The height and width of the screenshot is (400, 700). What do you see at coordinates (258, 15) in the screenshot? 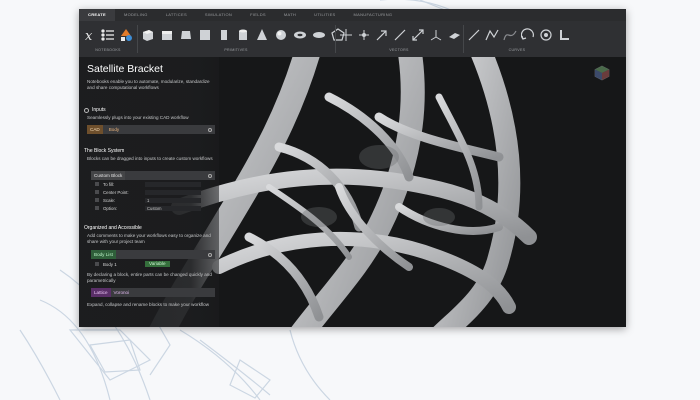
I see `tab-fields: FIELDS` at bounding box center [258, 15].